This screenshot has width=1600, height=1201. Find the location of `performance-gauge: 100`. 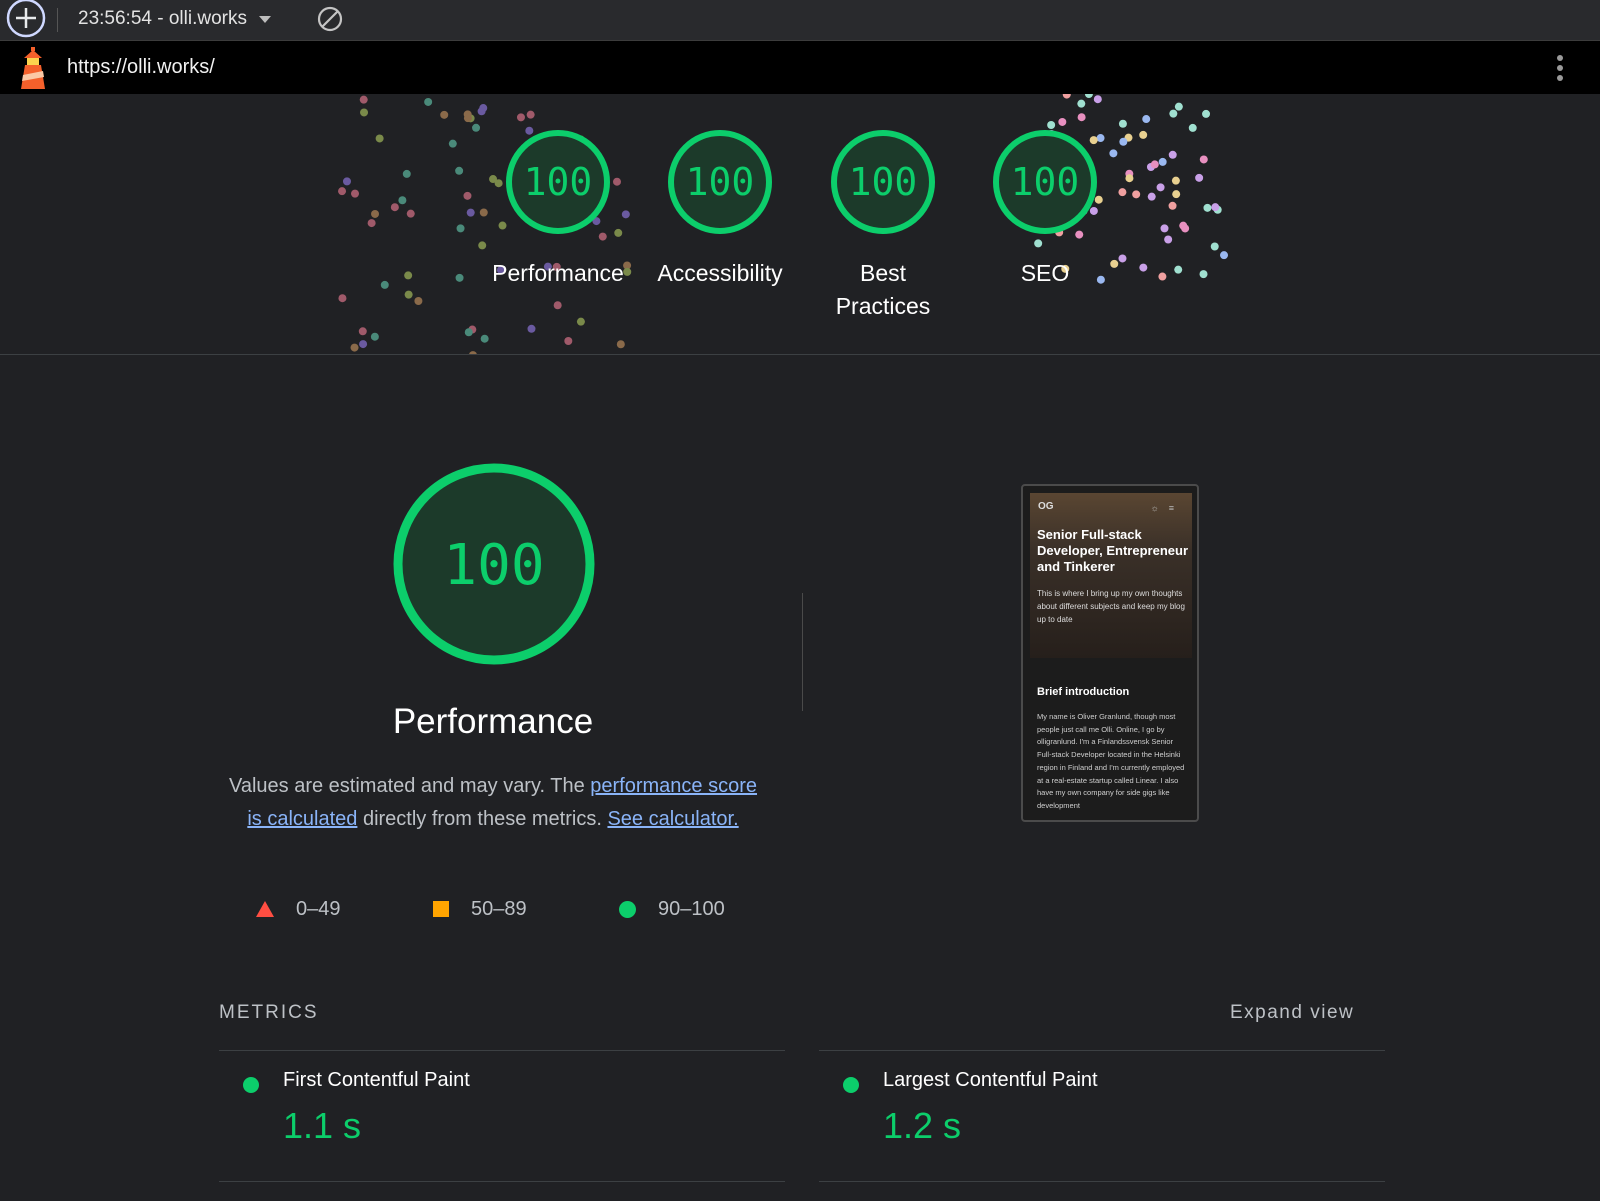

performance-gauge: 100 is located at coordinates (494, 564).